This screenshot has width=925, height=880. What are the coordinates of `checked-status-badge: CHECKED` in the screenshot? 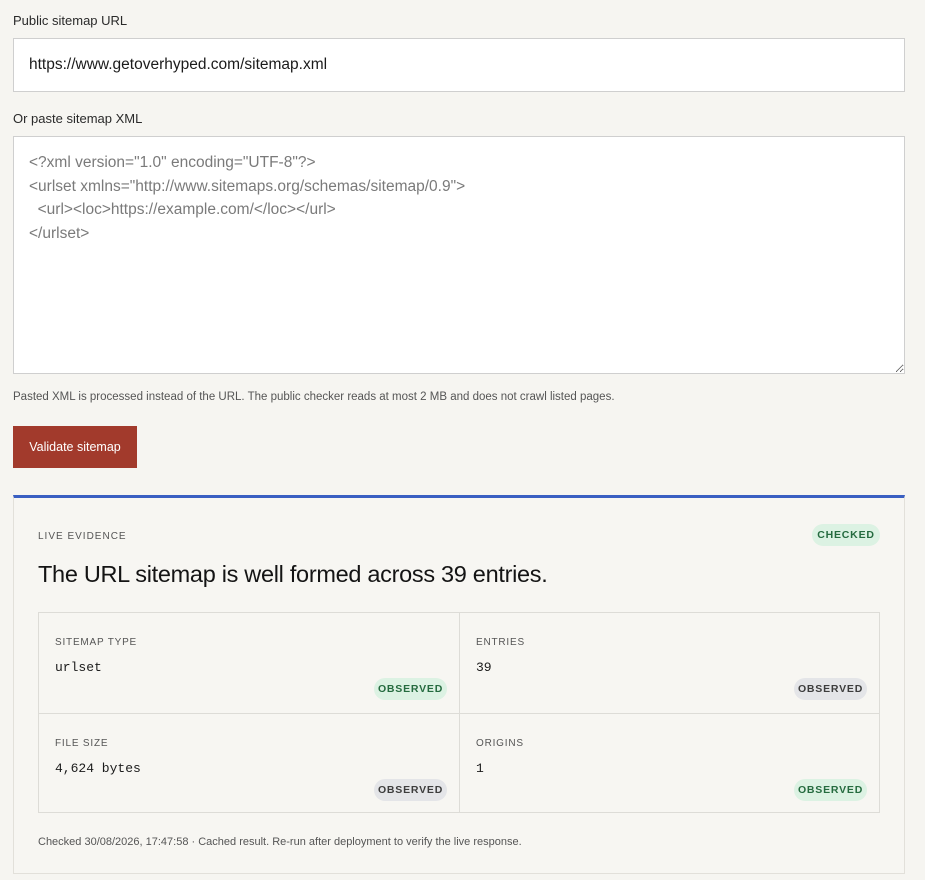 It's located at (846, 535).